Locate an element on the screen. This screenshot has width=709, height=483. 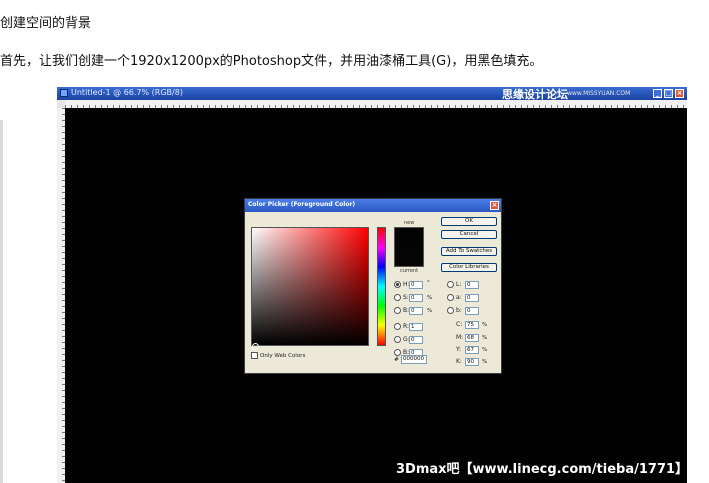
lab-a-label: a: is located at coordinates (459, 297).